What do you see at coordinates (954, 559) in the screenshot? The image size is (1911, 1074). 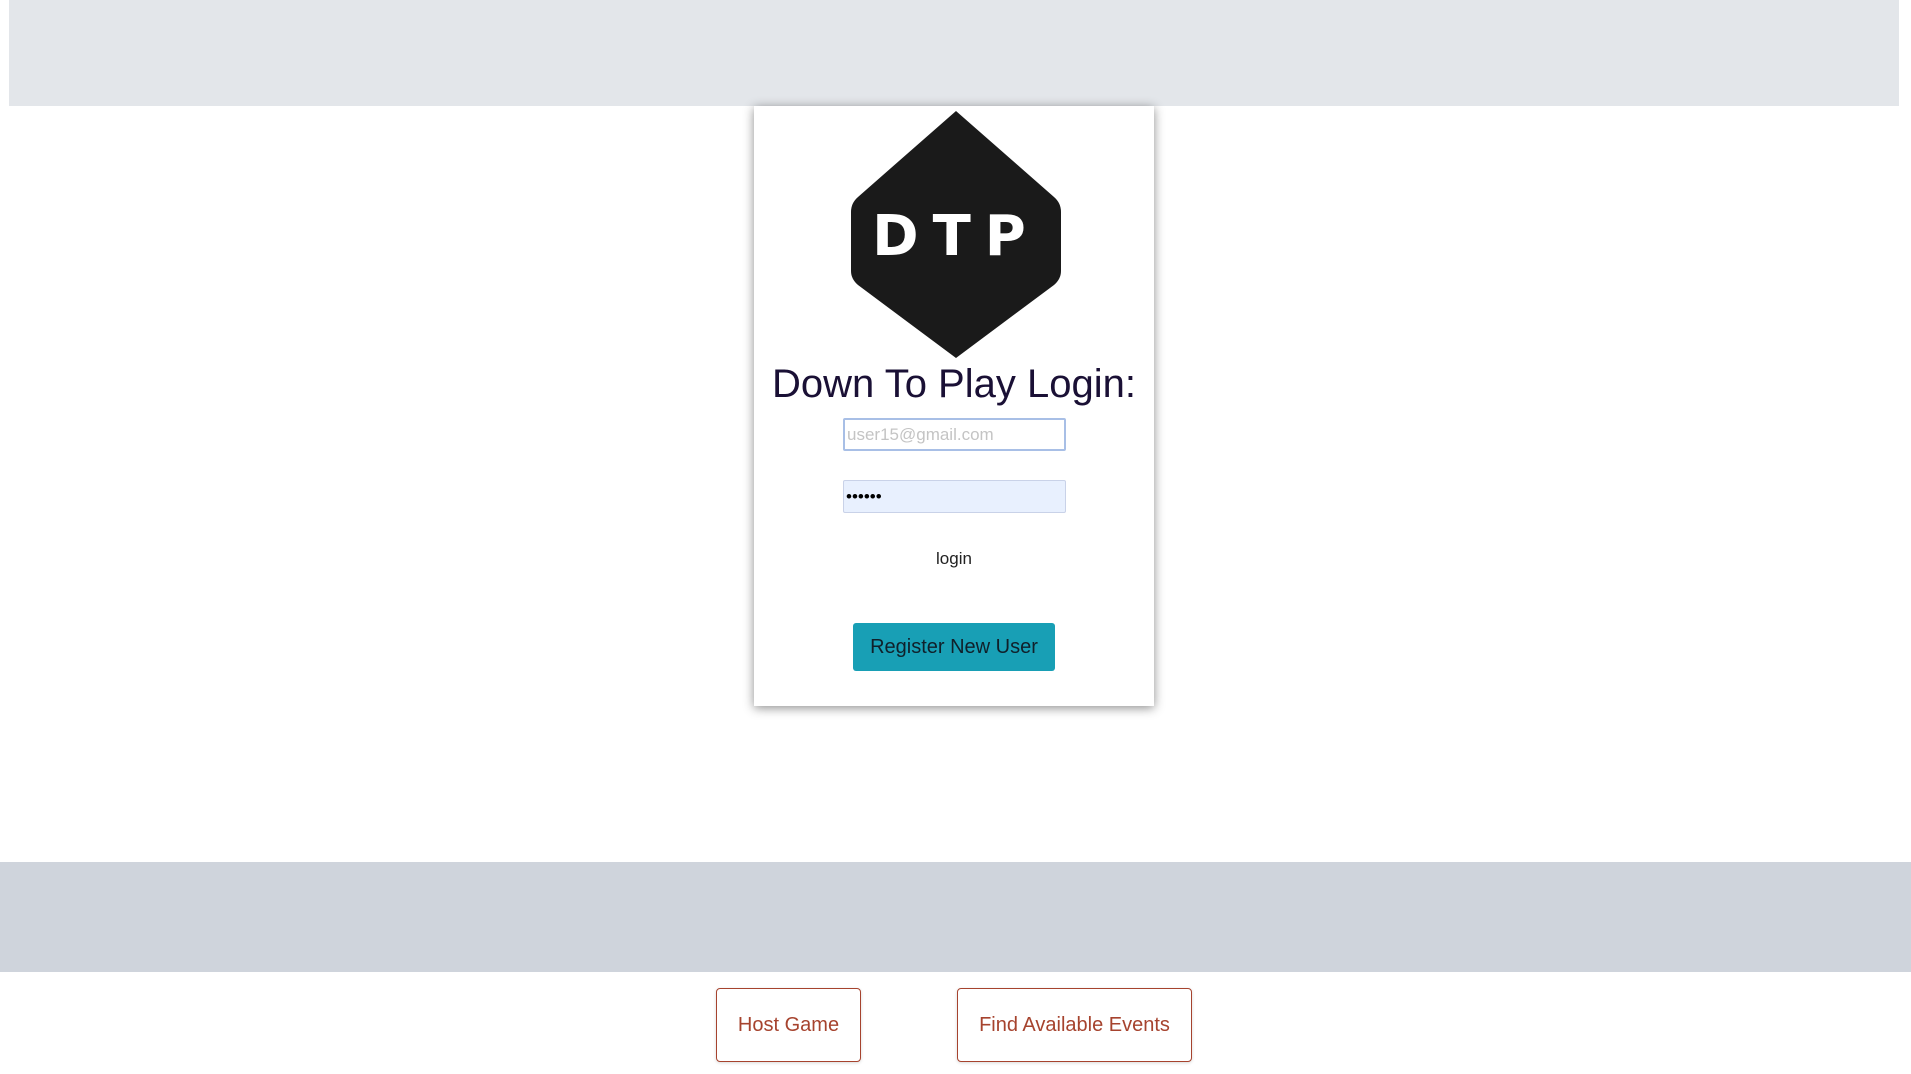 I see `login-button: login` at bounding box center [954, 559].